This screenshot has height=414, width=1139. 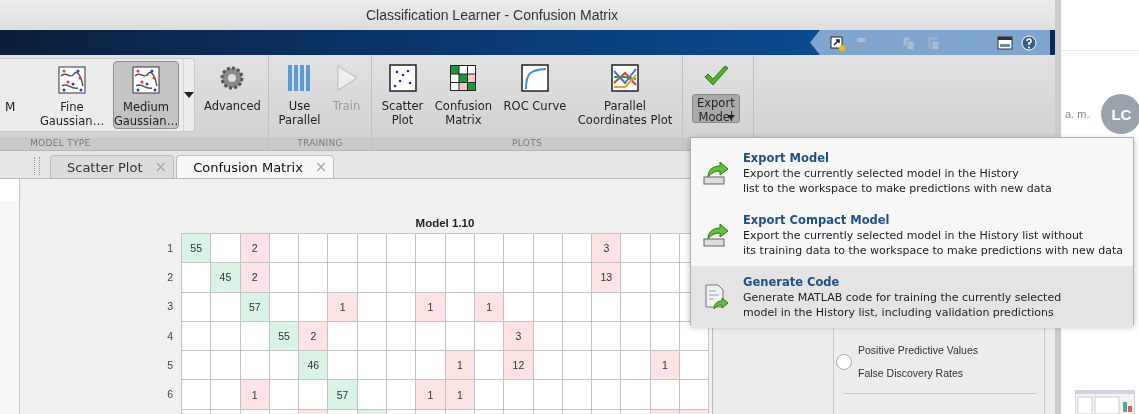 I want to click on ribbon-button: ROC Curve, so click(x=535, y=87).